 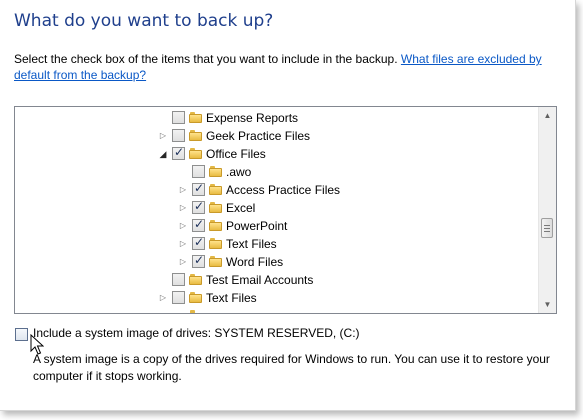 What do you see at coordinates (277, 298) in the screenshot?
I see `tree-item: ▷ Text Files` at bounding box center [277, 298].